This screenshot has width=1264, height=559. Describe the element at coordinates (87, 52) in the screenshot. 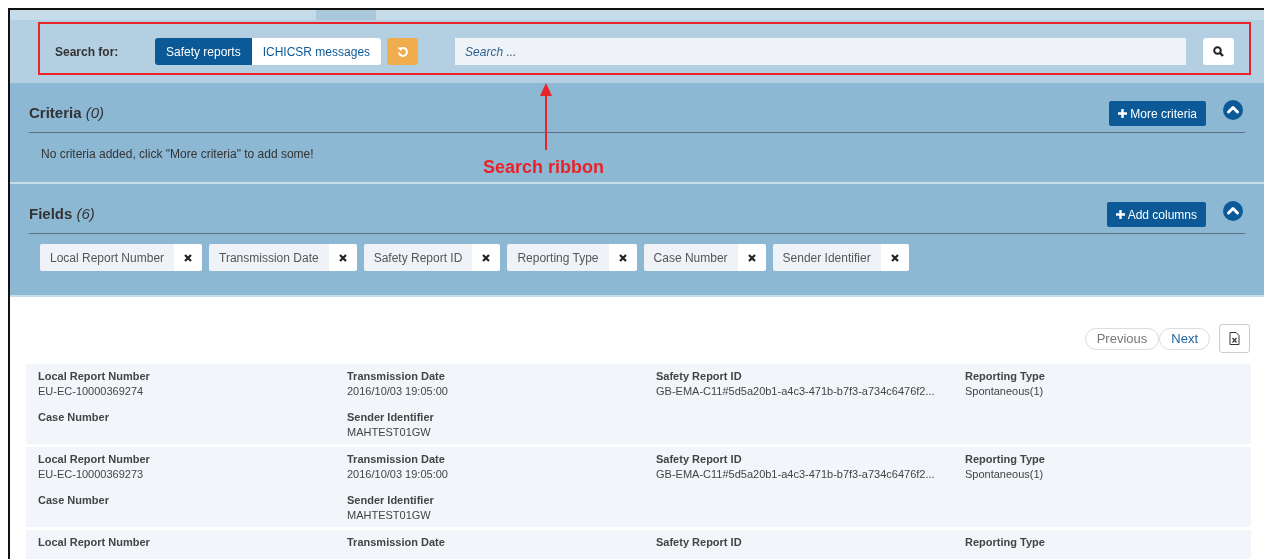

I see `search-label: Search for:` at that location.